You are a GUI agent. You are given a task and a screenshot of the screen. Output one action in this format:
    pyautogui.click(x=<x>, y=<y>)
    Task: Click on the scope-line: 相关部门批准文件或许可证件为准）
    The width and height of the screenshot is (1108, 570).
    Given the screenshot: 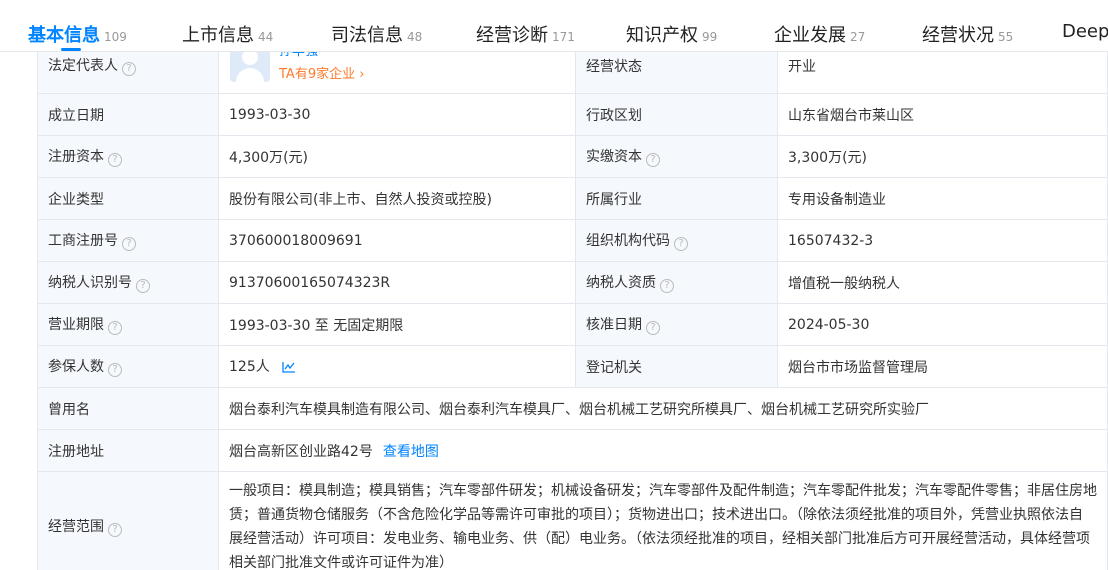 What is the action you would take?
    pyautogui.click(x=341, y=562)
    